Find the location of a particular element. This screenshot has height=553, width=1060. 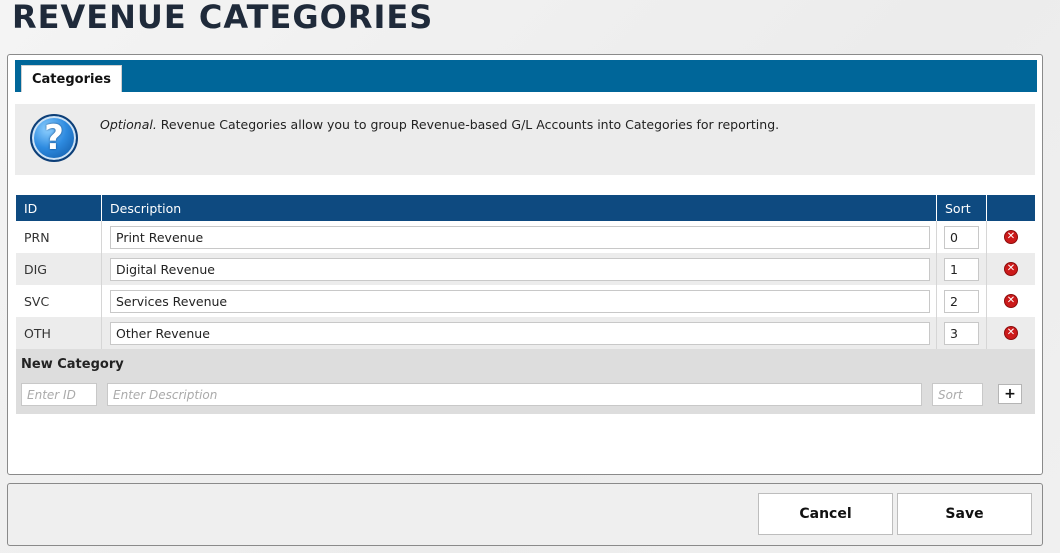

save-button: Save is located at coordinates (964, 514).